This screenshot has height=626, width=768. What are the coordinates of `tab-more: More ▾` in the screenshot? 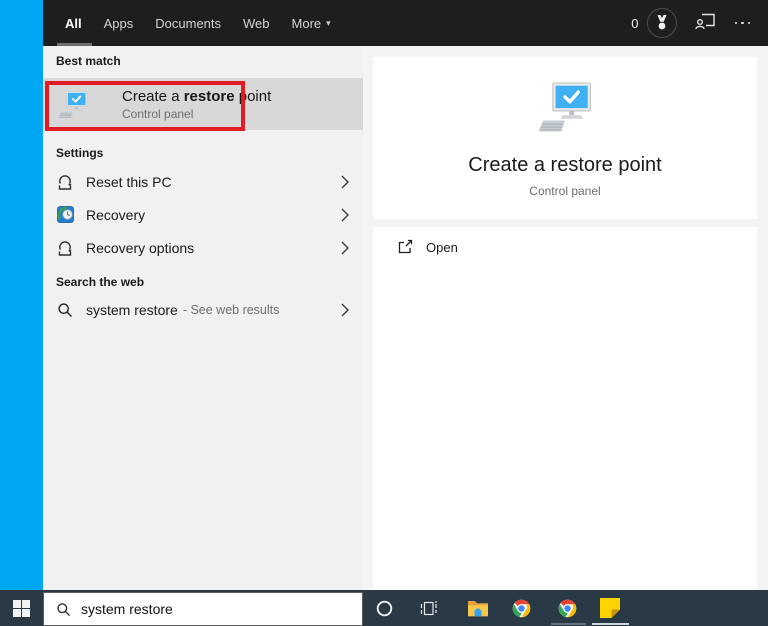 It's located at (311, 23).